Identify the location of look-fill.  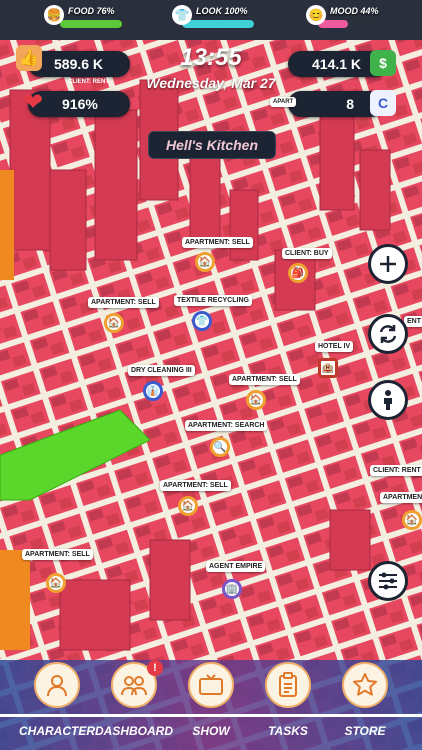
(218, 24).